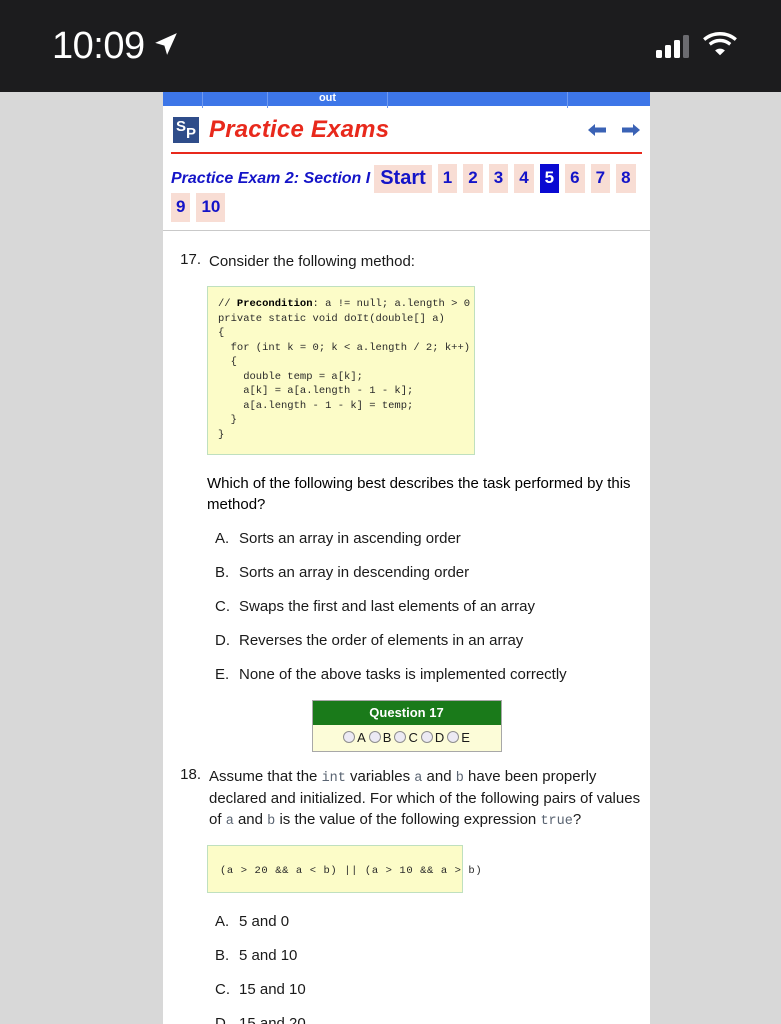  What do you see at coordinates (351, 871) in the screenshot?
I see `question-18-expression-text: (a > 20 && a < b) || (a > 10 && a > b)` at bounding box center [351, 871].